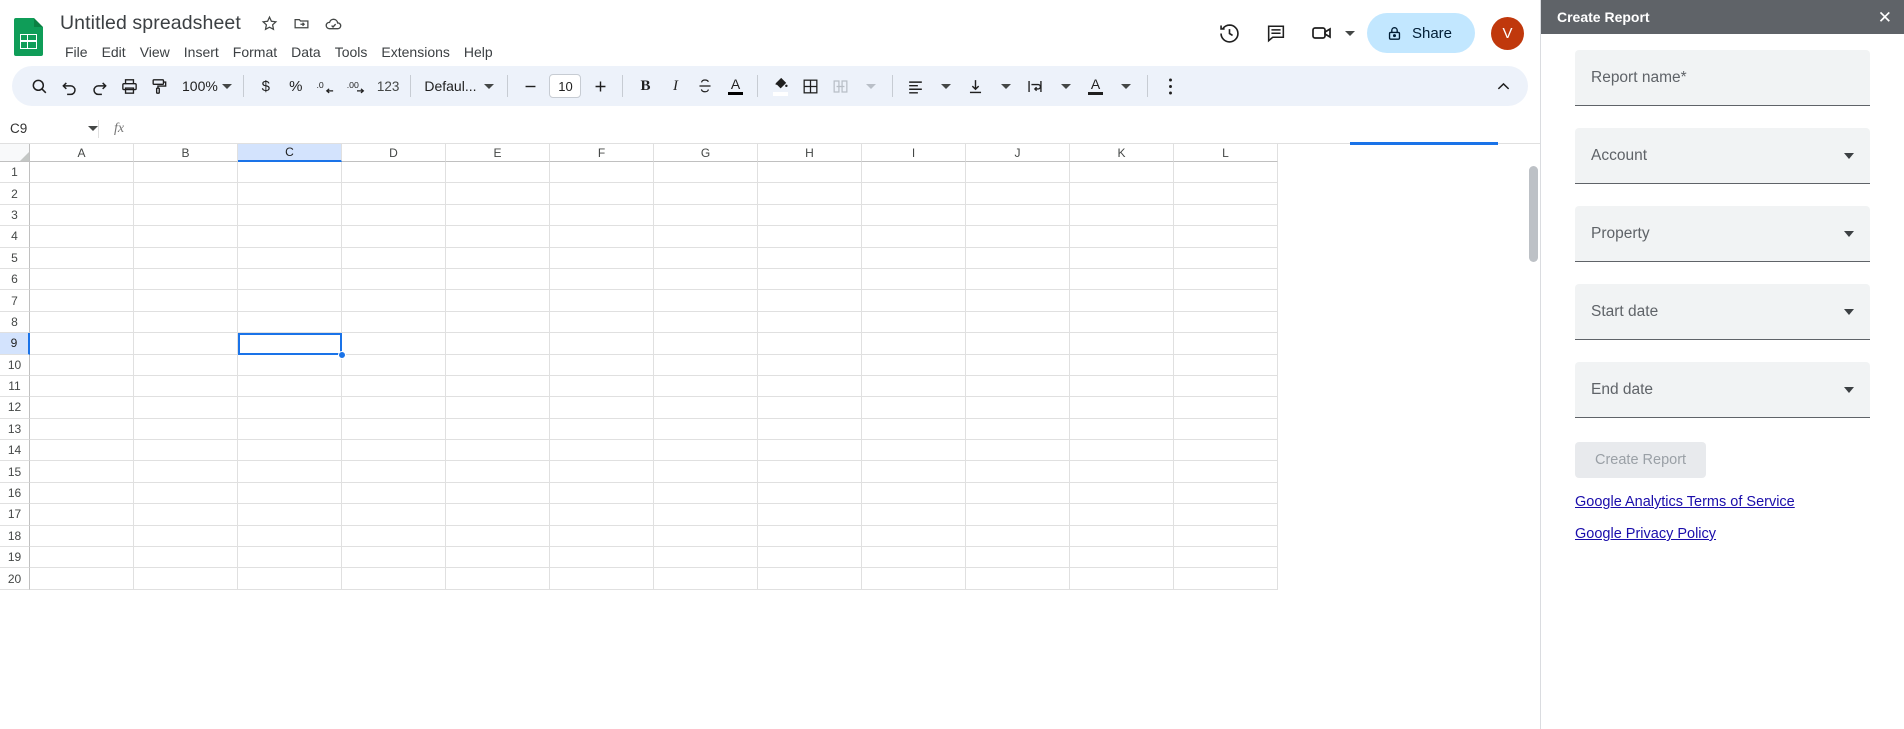 The height and width of the screenshot is (729, 1904). I want to click on cell-H3, so click(810, 215).